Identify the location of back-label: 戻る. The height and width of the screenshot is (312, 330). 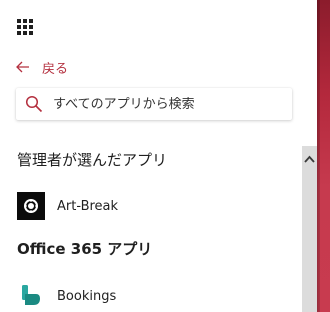
(55, 69).